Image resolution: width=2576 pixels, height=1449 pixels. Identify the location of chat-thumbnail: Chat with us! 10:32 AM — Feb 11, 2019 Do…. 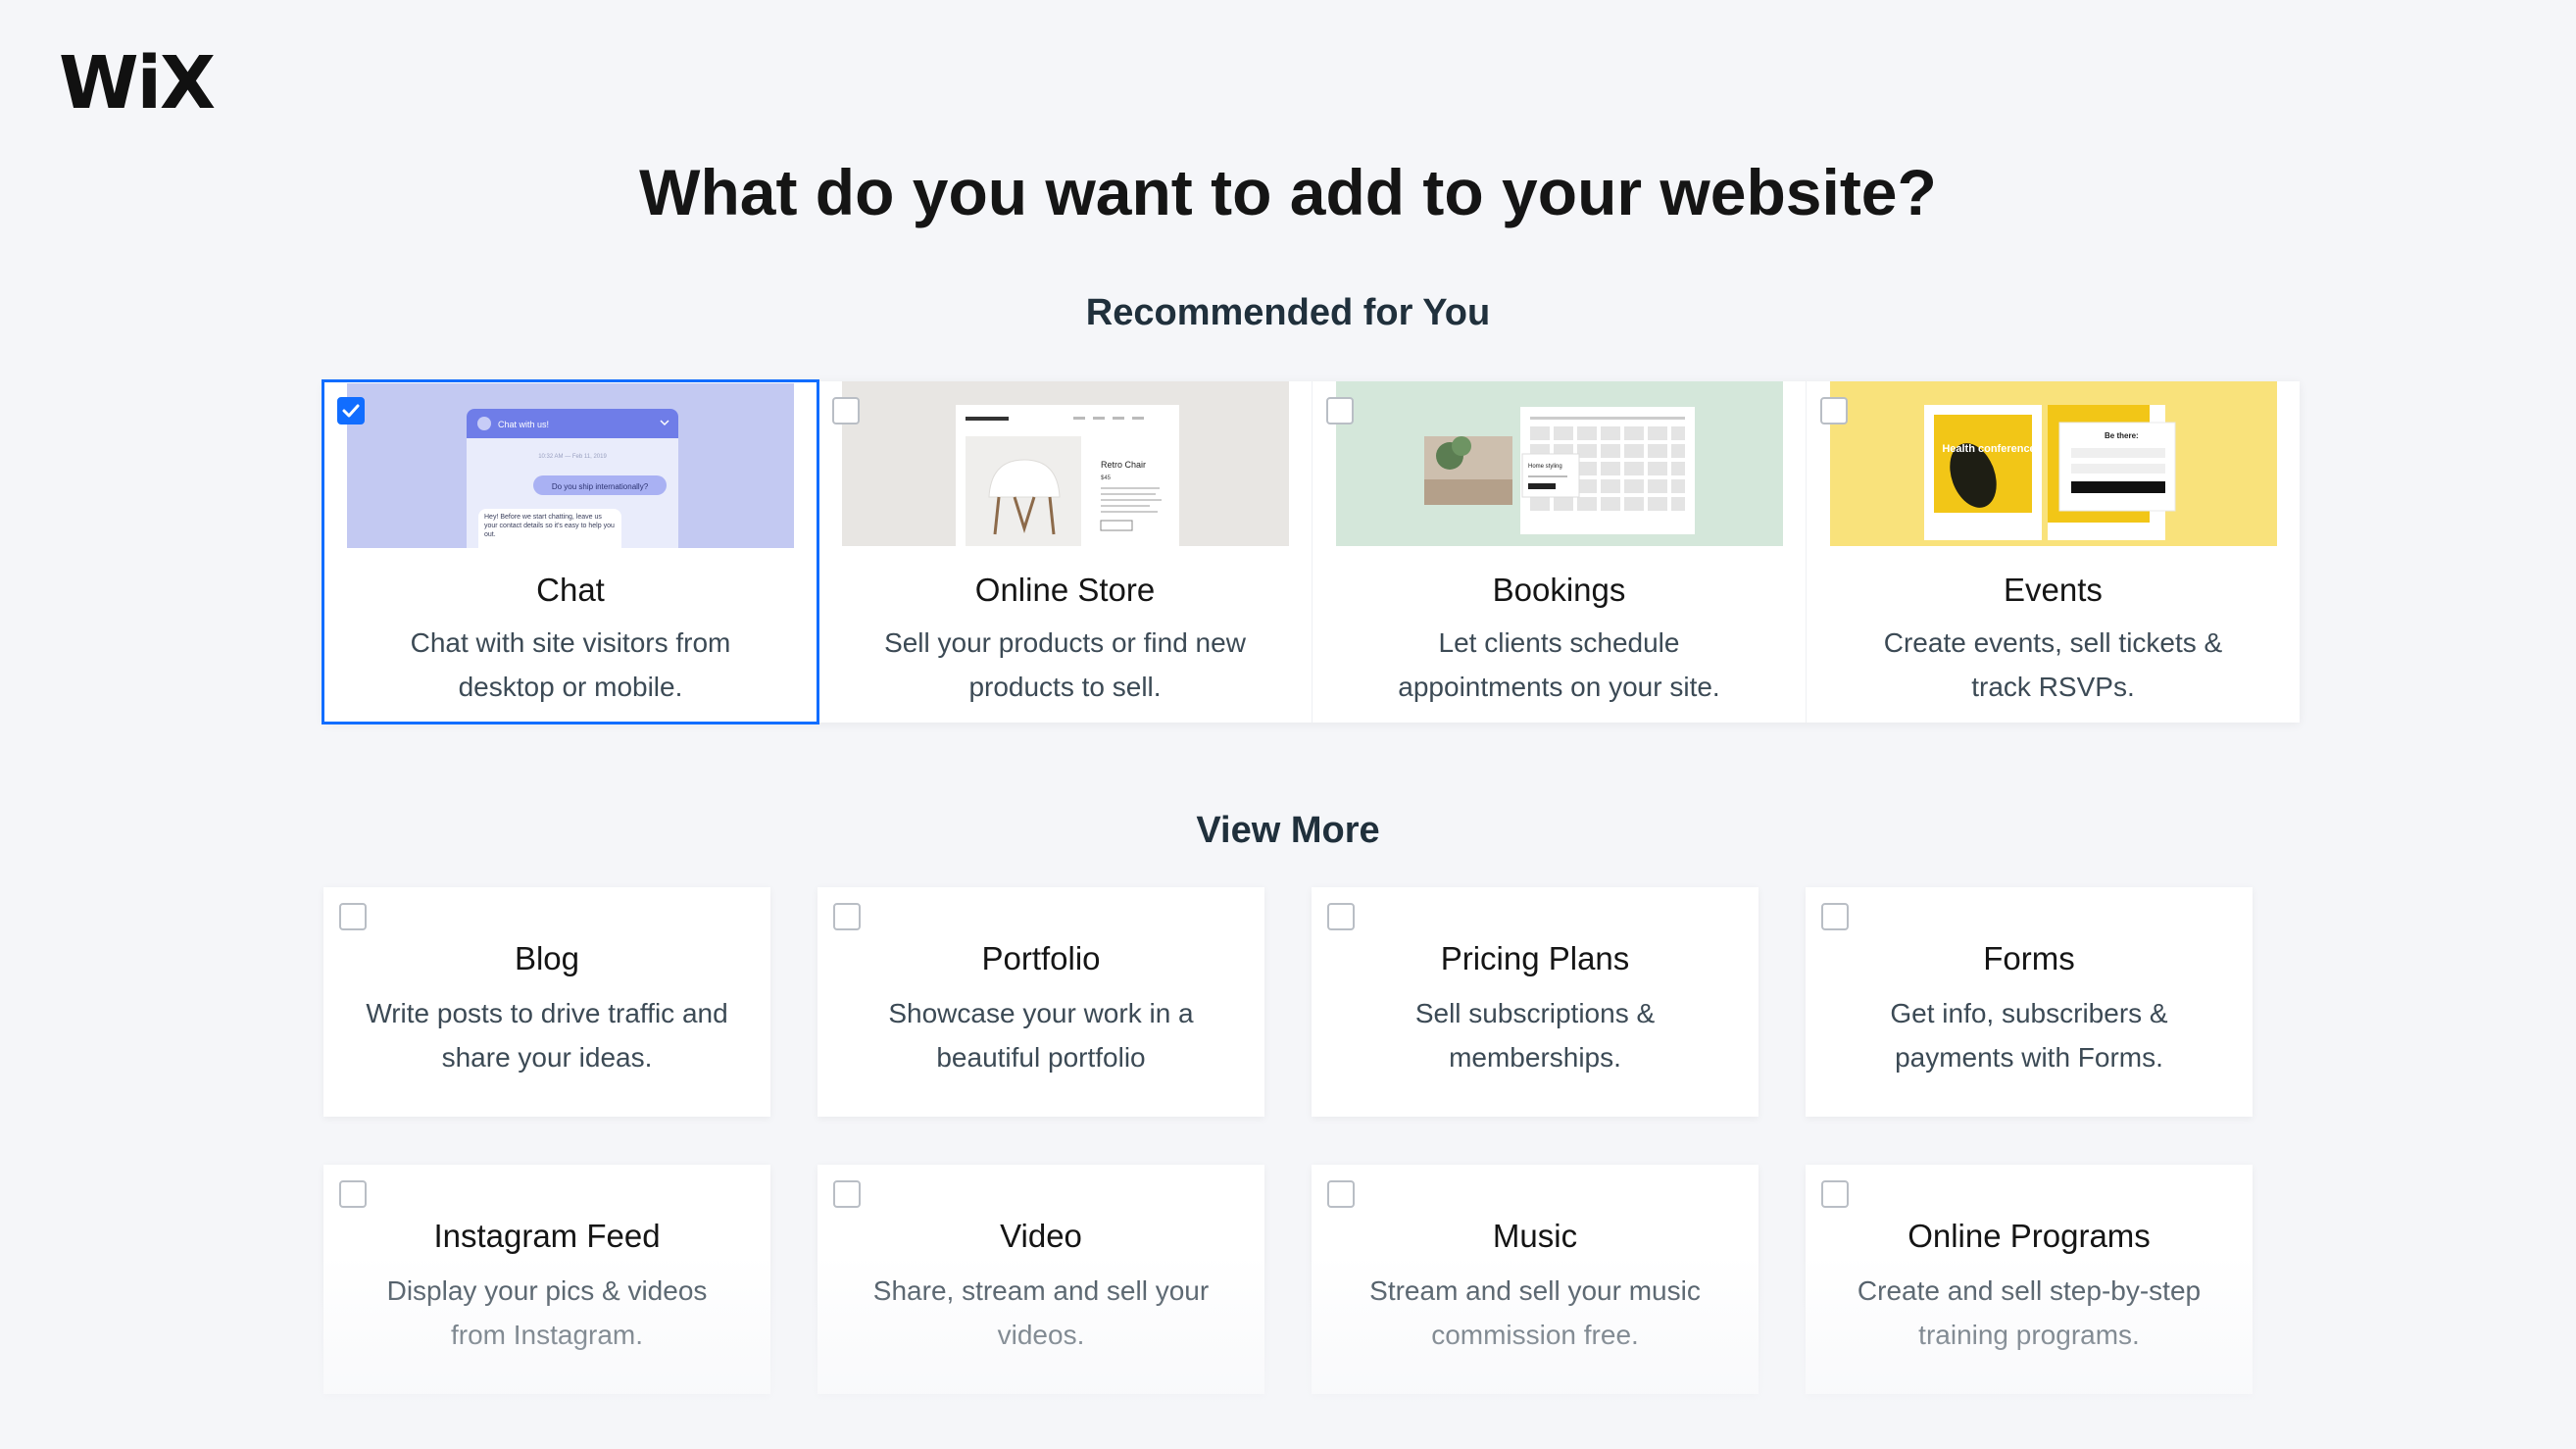
(570, 466).